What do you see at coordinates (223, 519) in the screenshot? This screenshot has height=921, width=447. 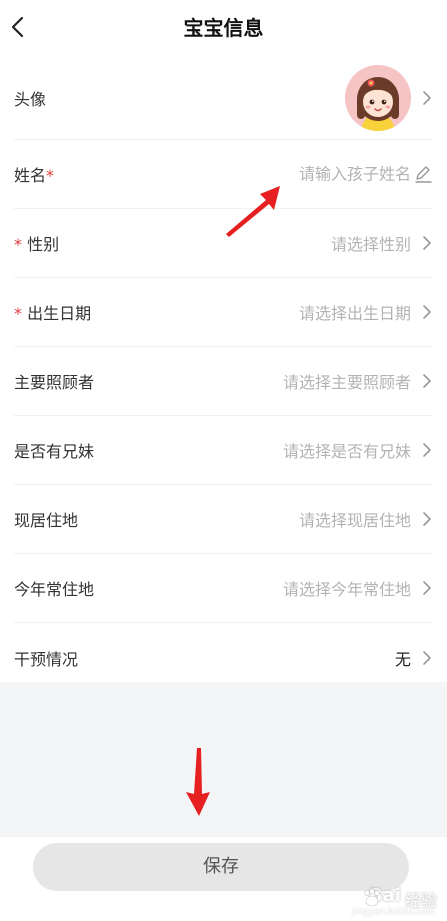 I see `current-residence-row: 现居住地 请选择现居住地` at bounding box center [223, 519].